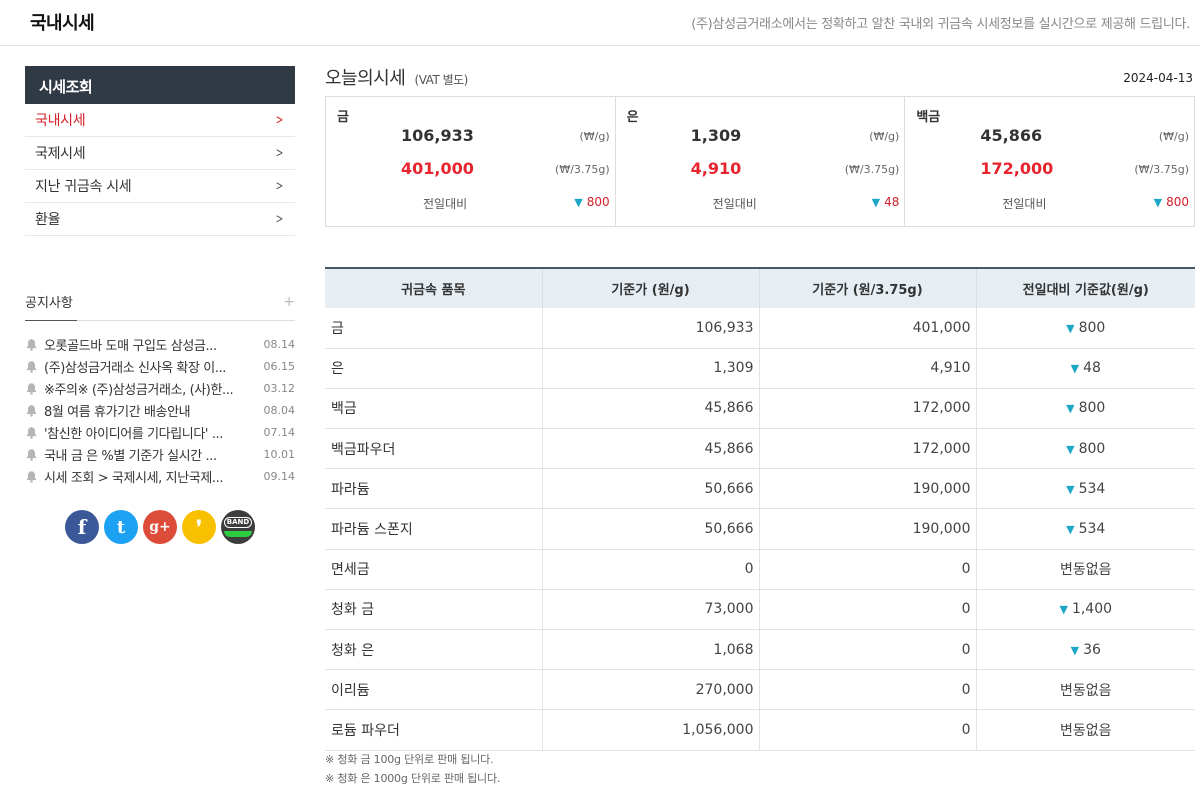  What do you see at coordinates (434, 328) in the screenshot?
I see `item-name: 금` at bounding box center [434, 328].